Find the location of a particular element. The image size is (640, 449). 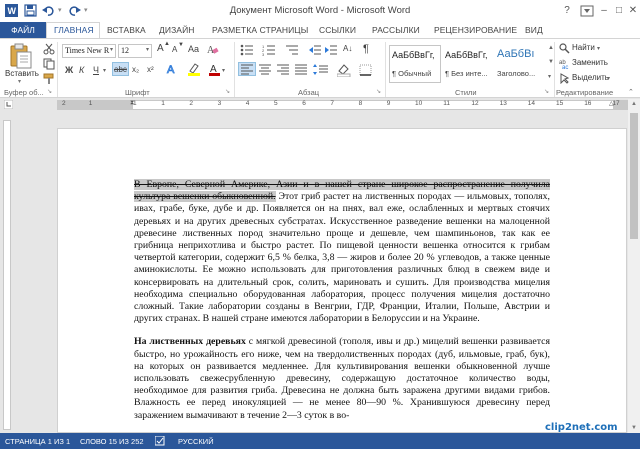

ruler-left-margin is located at coordinates (95, 105).